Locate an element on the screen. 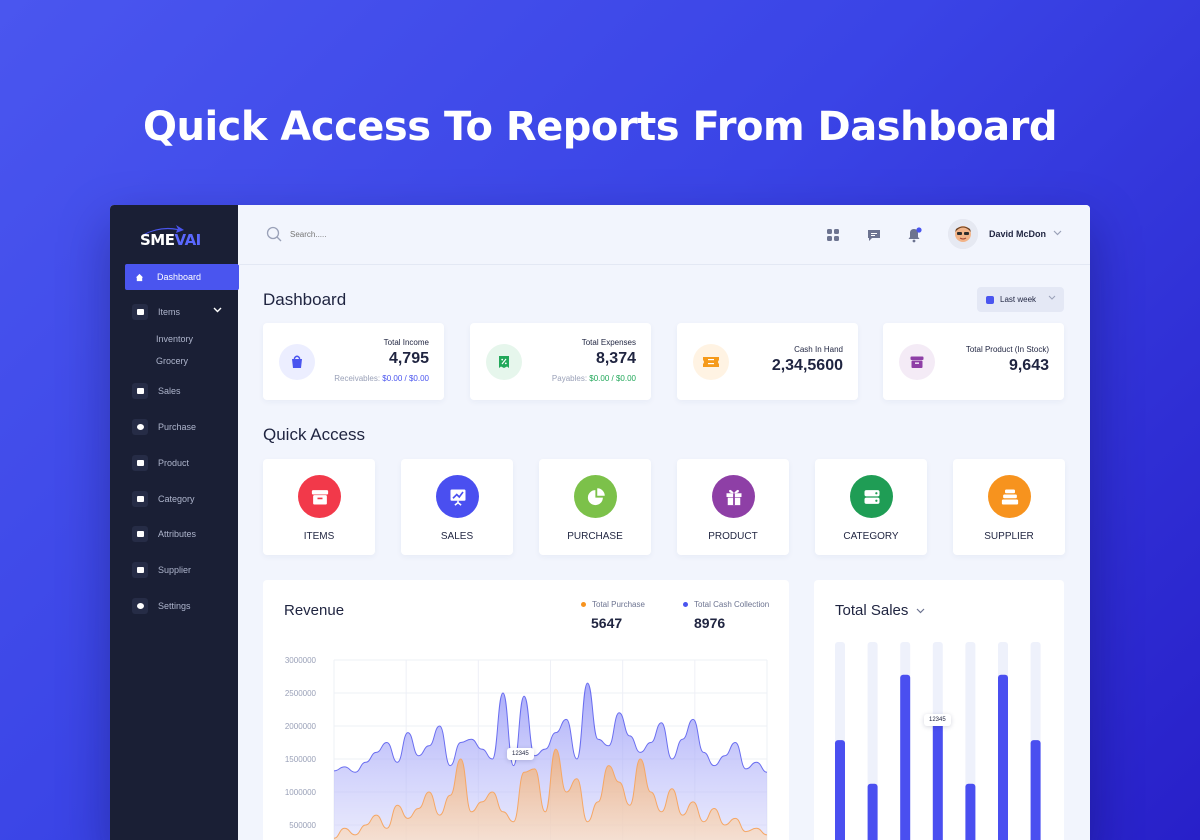 The height and width of the screenshot is (840, 1200). presentation-icon is located at coordinates (457, 496).